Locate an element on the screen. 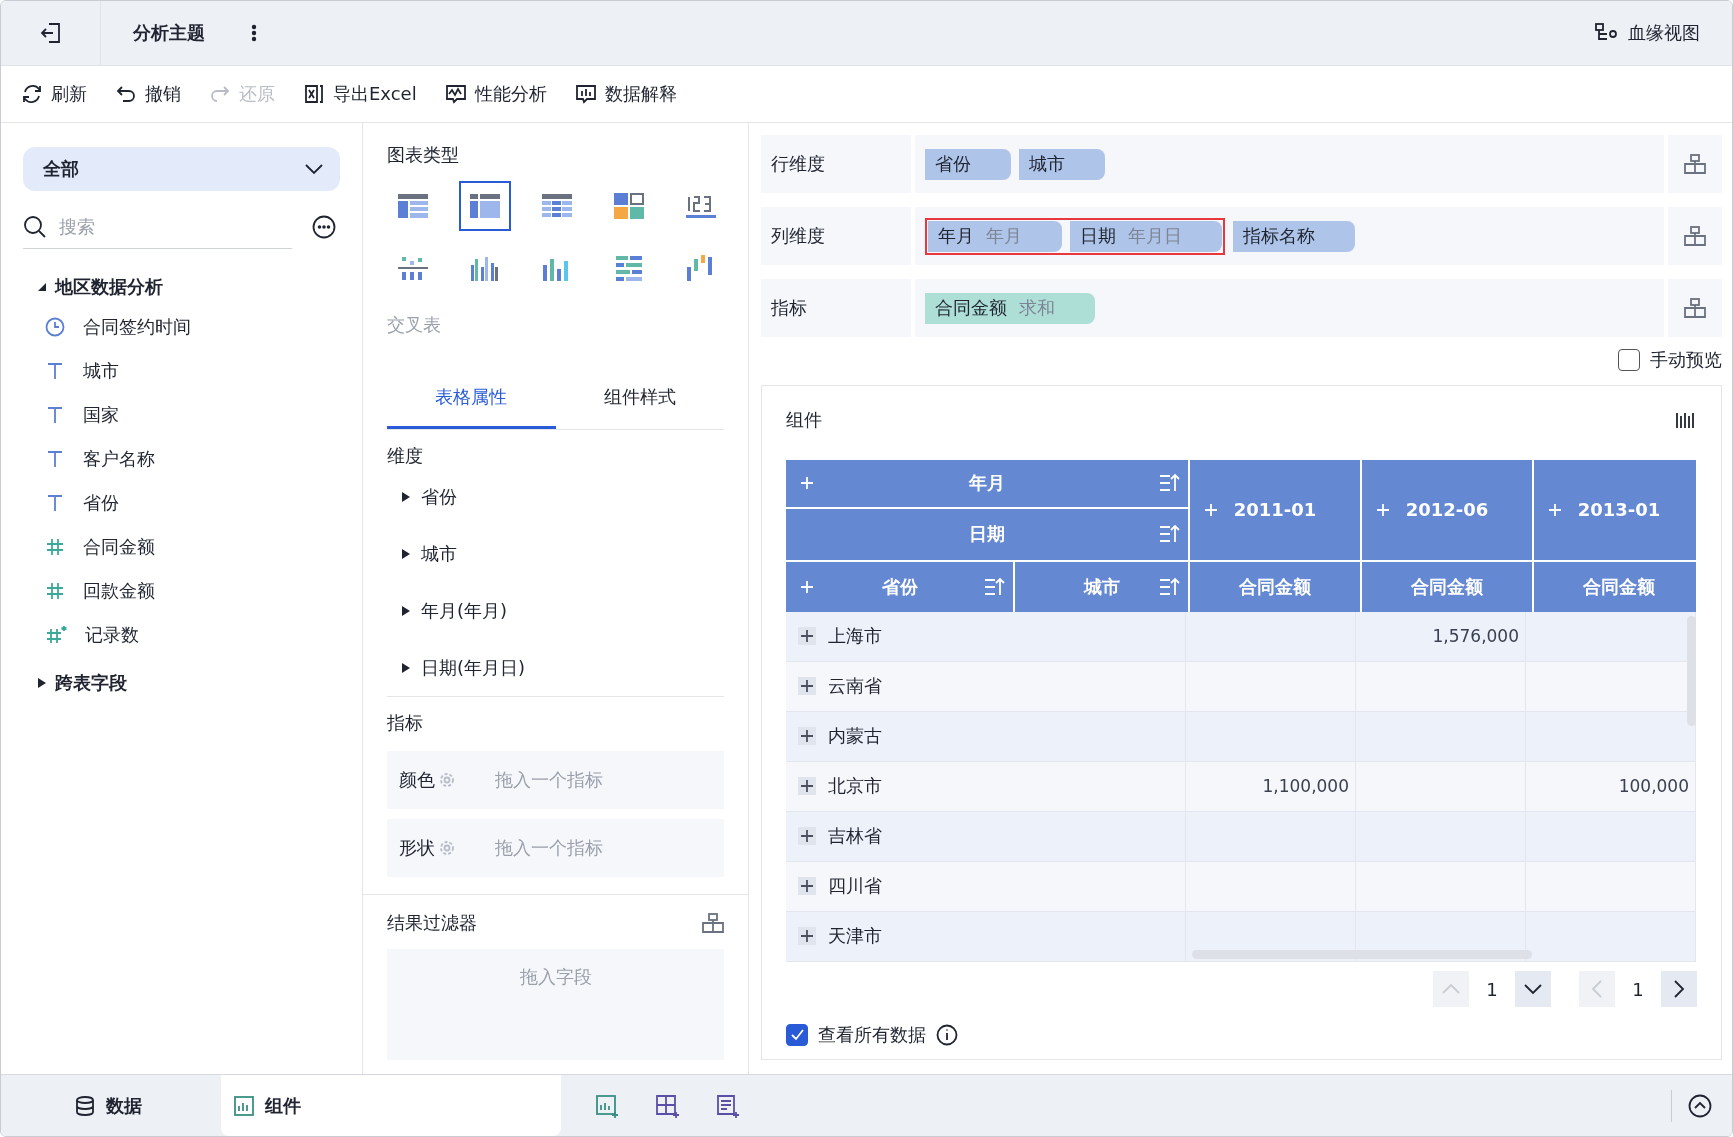  dimension-chip: 省份 is located at coordinates (968, 164).